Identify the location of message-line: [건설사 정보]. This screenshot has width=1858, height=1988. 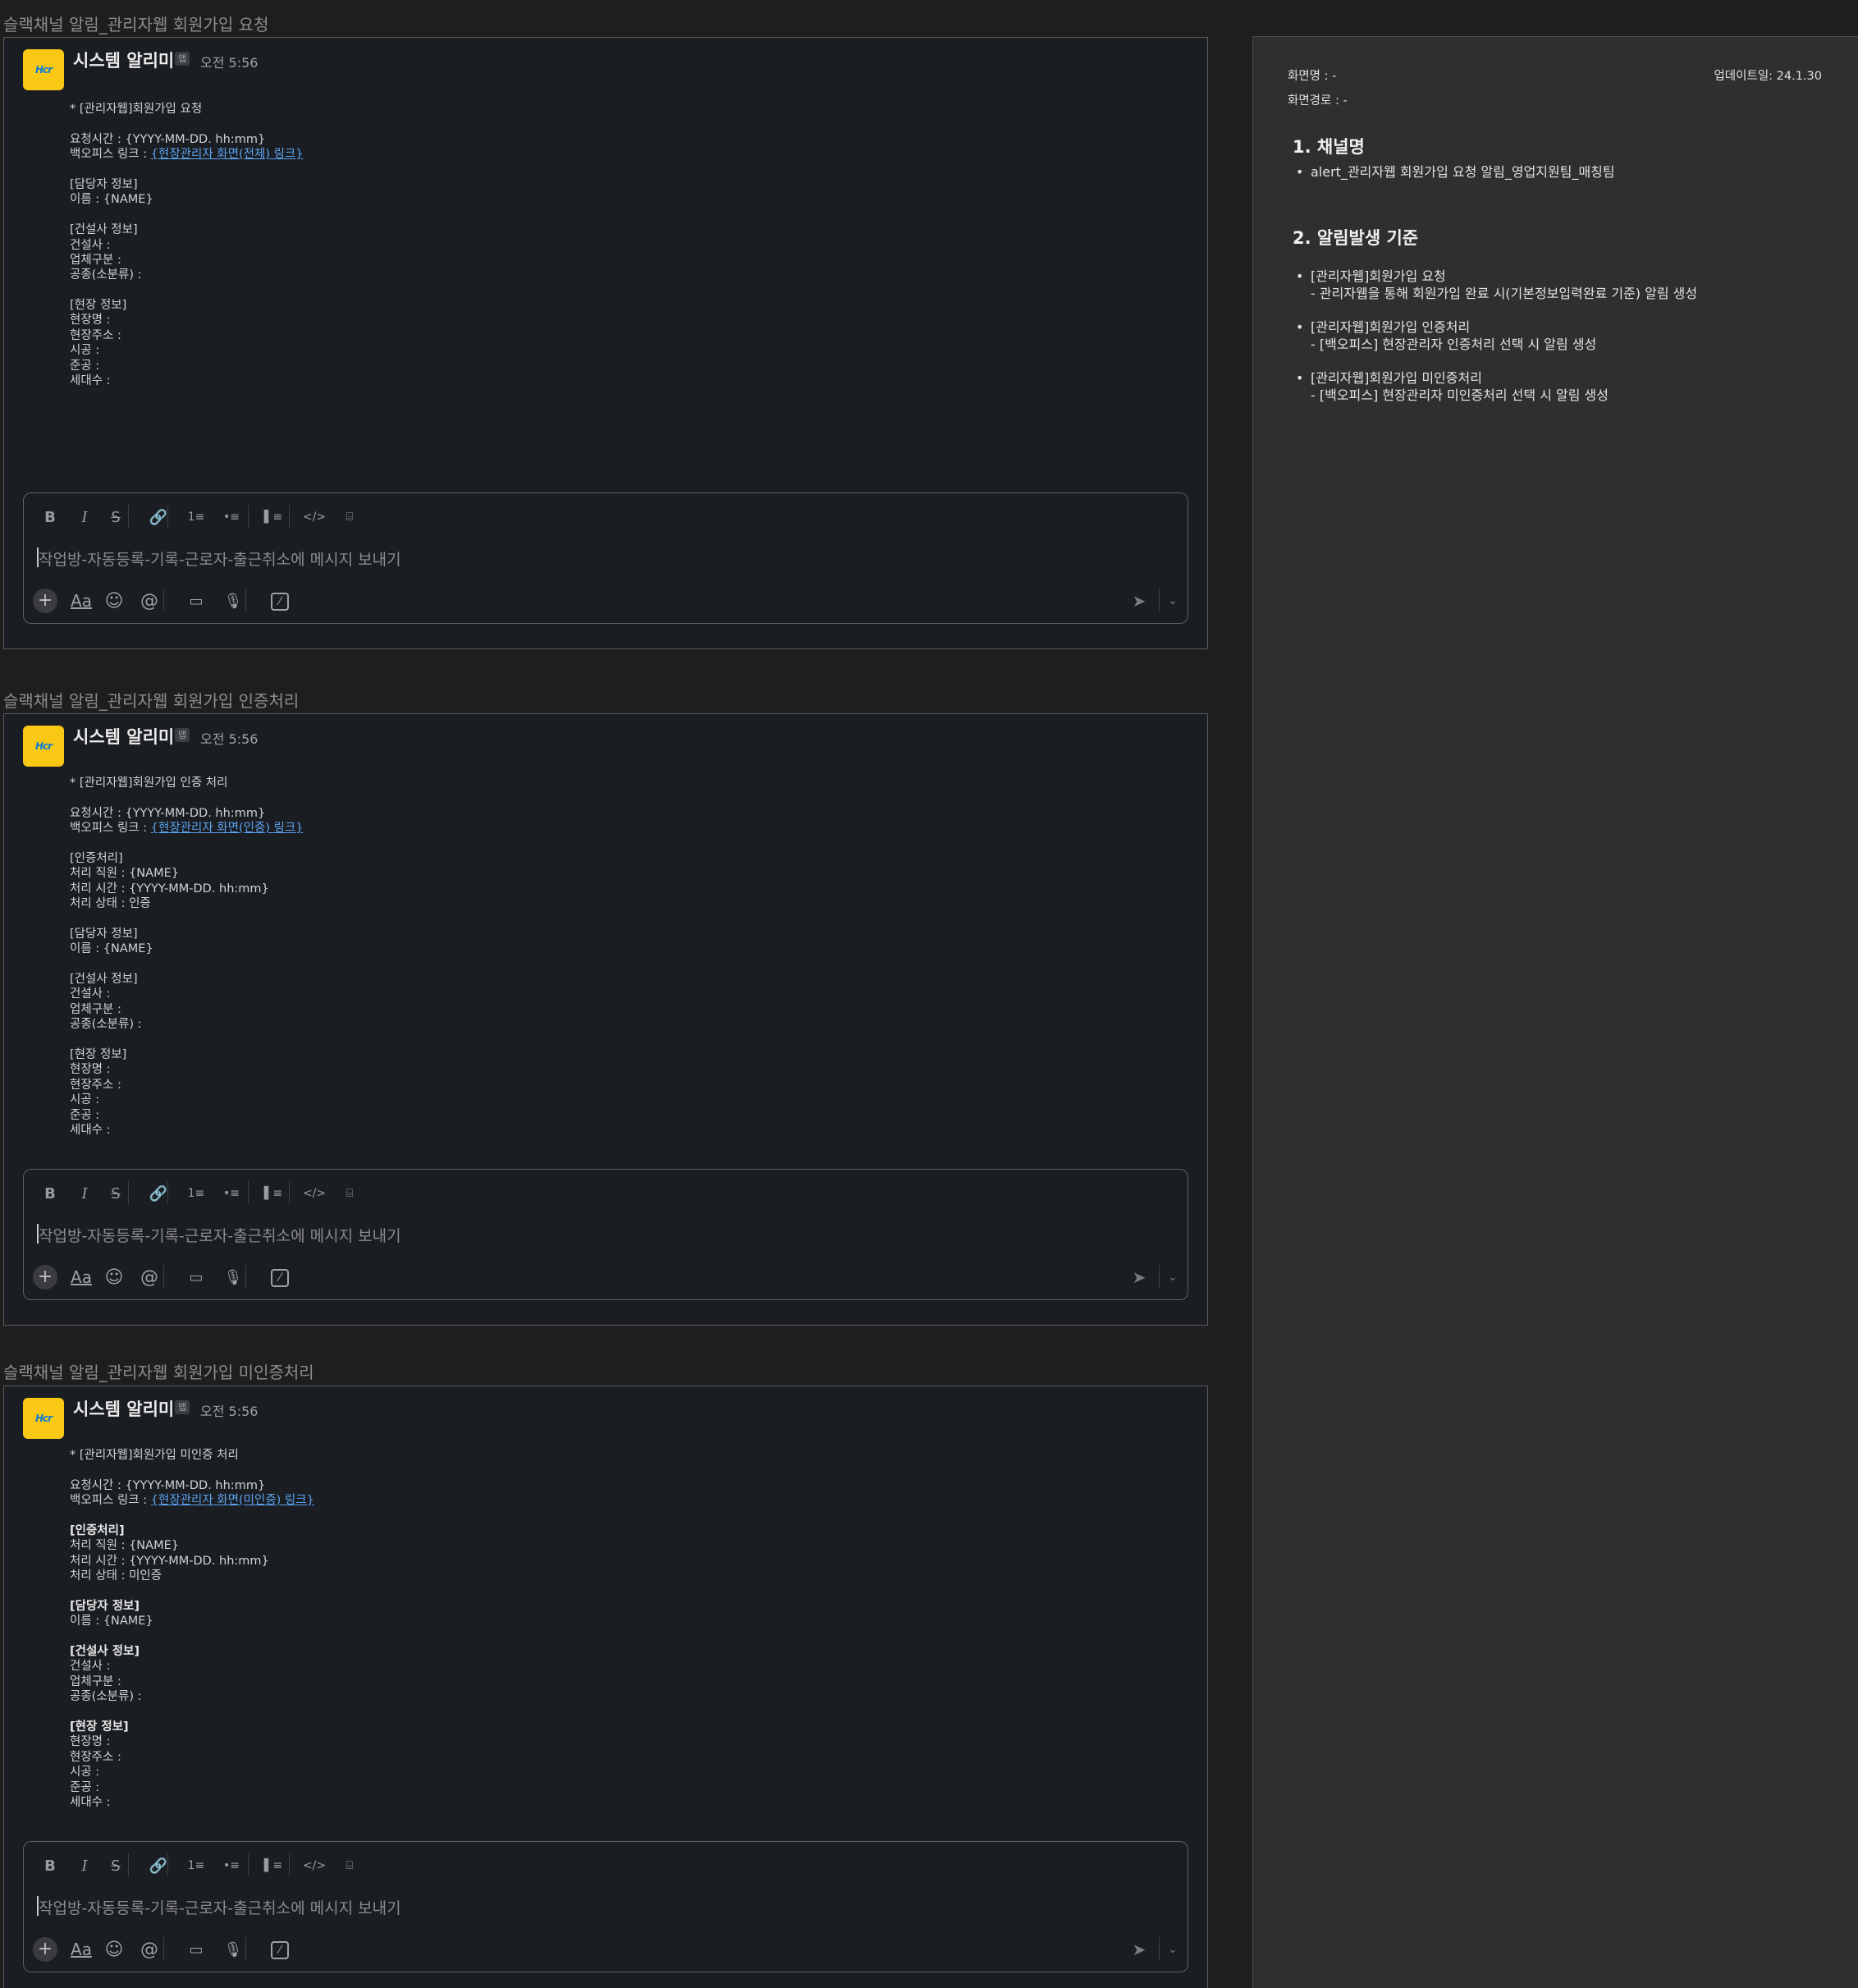
(187, 229).